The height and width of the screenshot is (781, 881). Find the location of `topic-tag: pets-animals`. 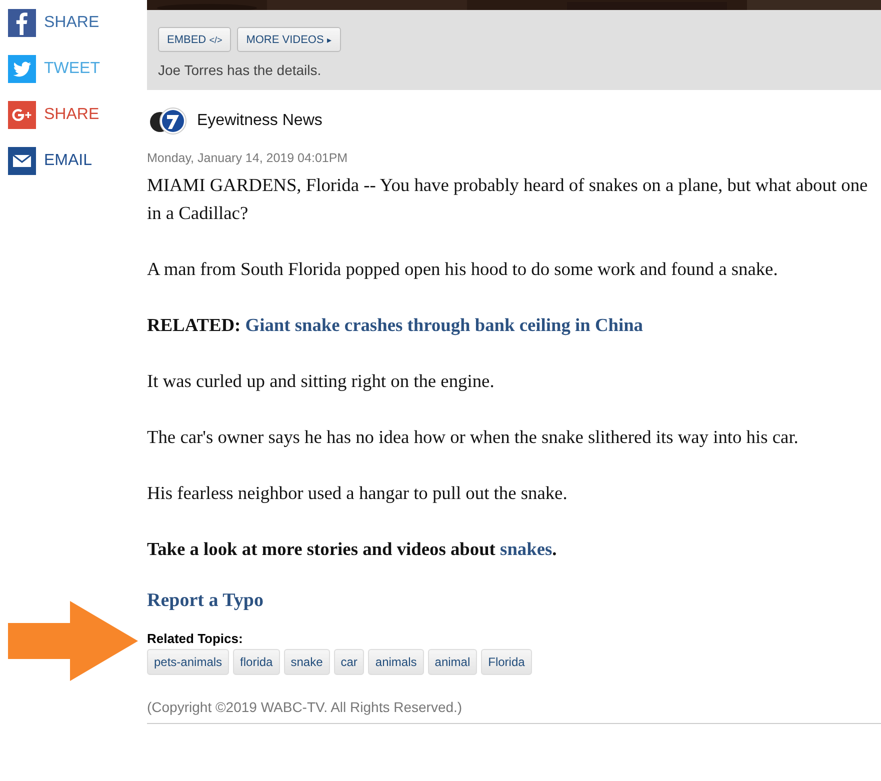

topic-tag: pets-animals is located at coordinates (188, 662).